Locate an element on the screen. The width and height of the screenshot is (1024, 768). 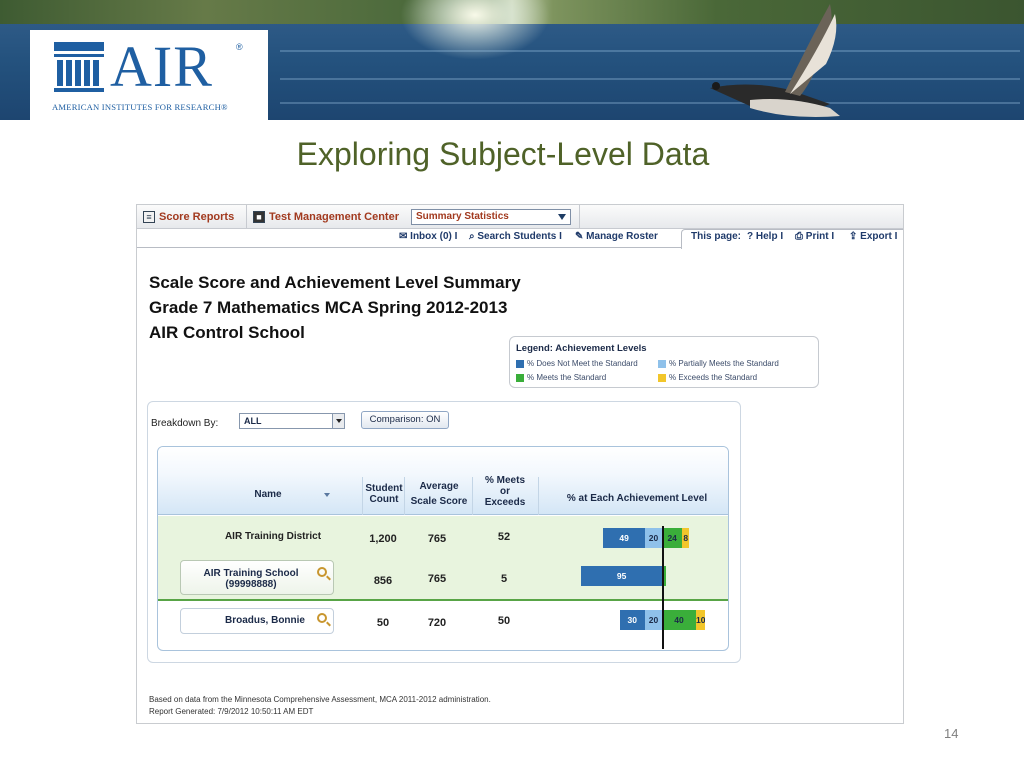
loon-bird-icon is located at coordinates (775, 60).